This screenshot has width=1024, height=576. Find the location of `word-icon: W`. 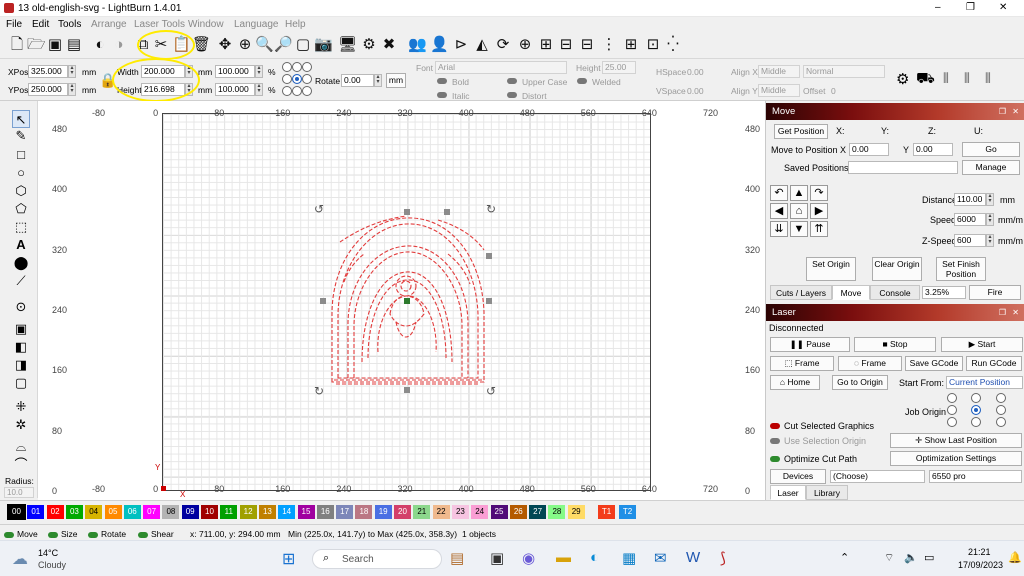

word-icon: W is located at coordinates (693, 557).